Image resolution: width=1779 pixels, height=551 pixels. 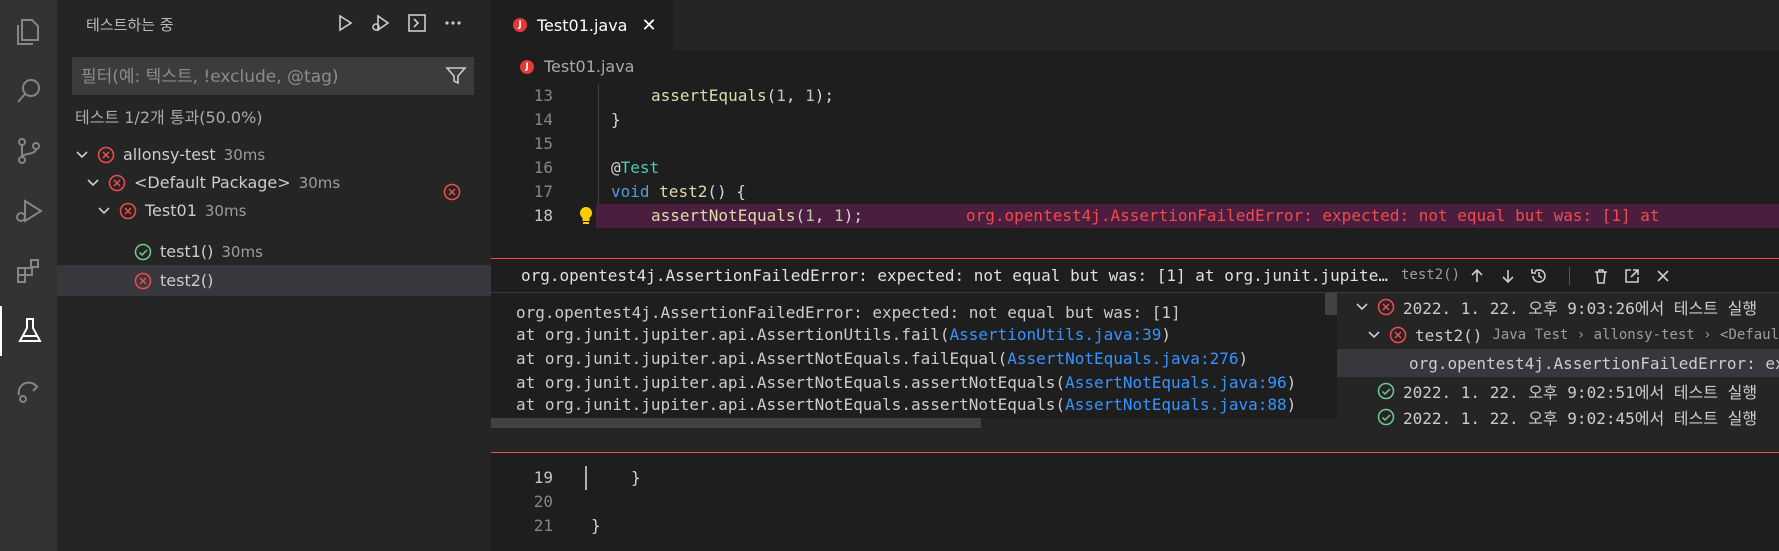 I want to click on open-output-icon, so click(x=417, y=23).